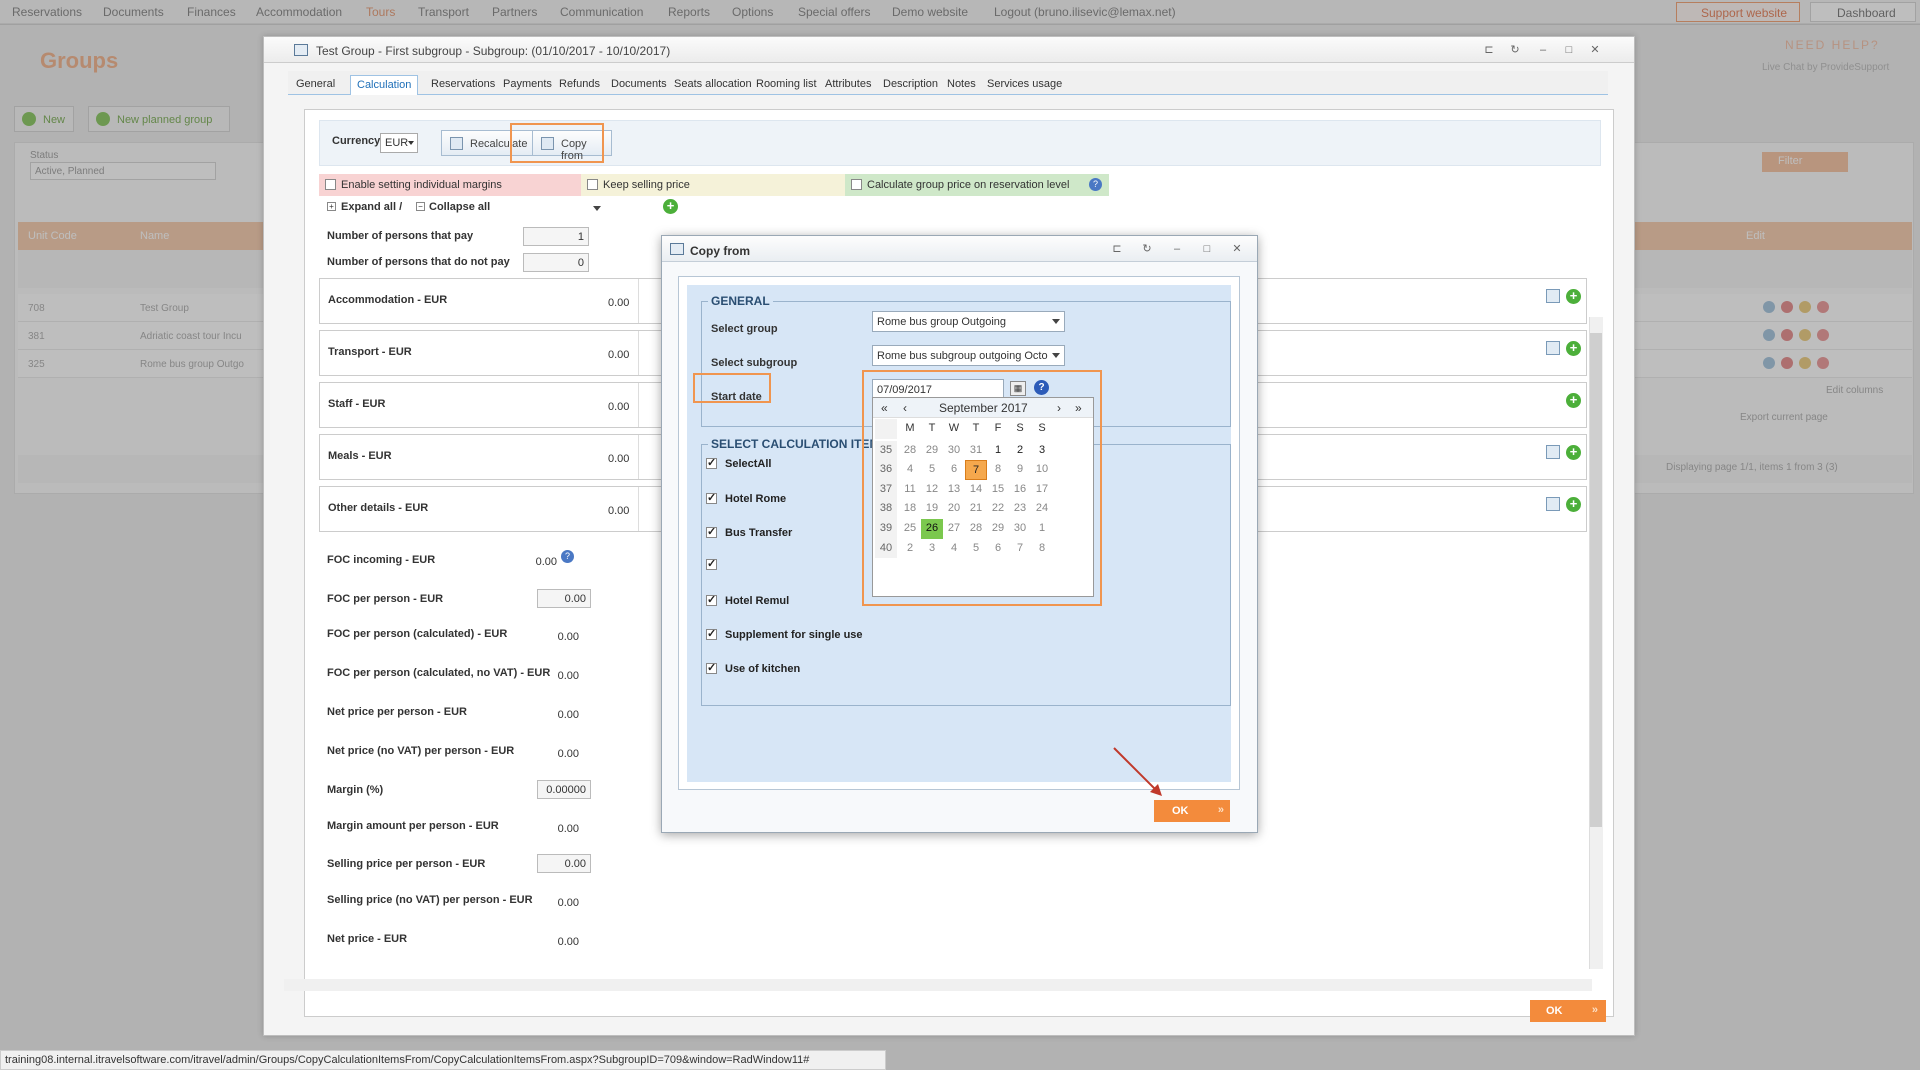 This screenshot has width=1920, height=1070. Describe the element at coordinates (579, 85) in the screenshot. I see `tab-refunds: Refunds` at that location.